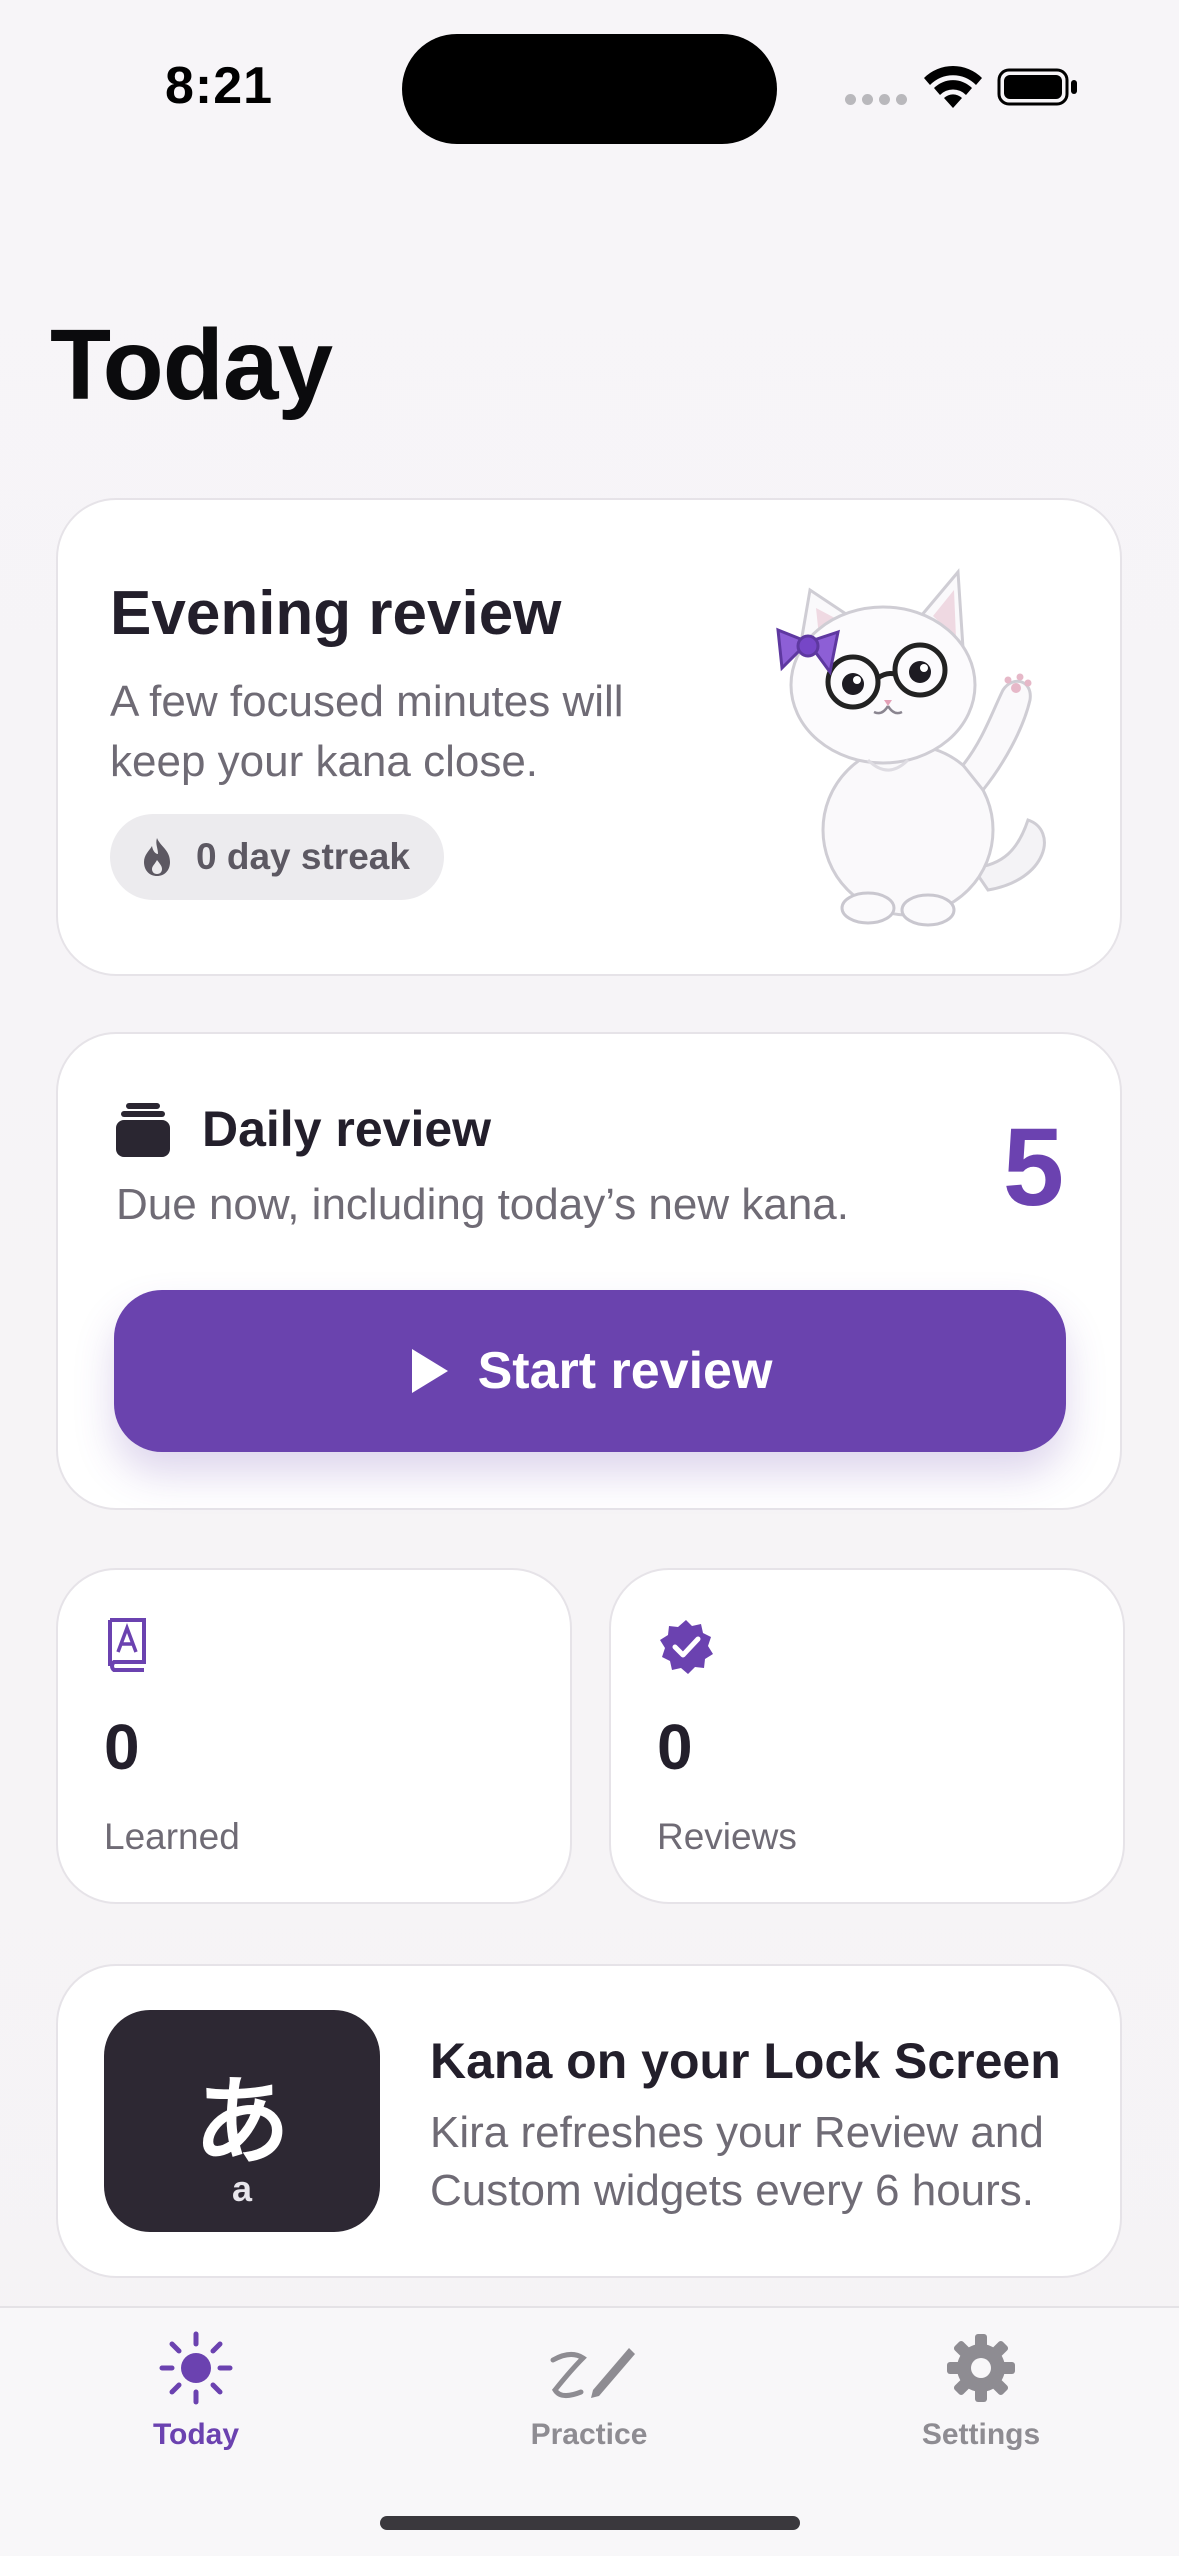 This screenshot has width=1179, height=2556. I want to click on reviews-label: Reviews, so click(727, 1836).